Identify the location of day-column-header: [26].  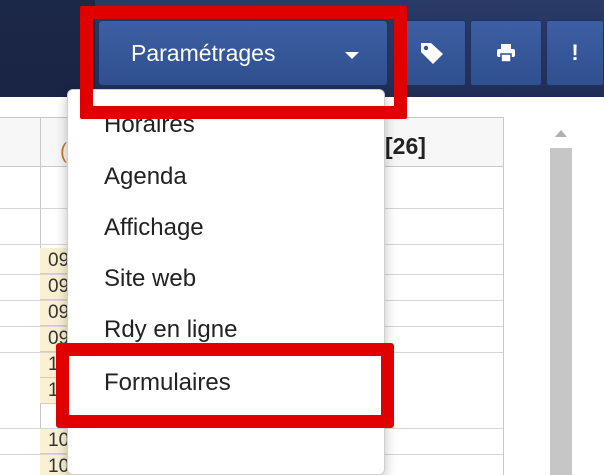
(405, 146).